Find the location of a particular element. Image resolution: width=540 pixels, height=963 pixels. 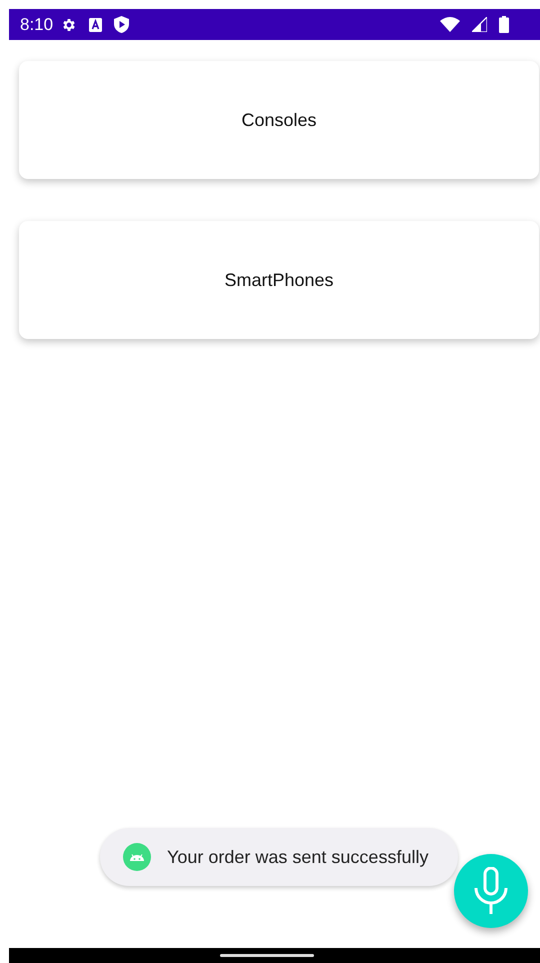

signal-icon is located at coordinates (479, 24).